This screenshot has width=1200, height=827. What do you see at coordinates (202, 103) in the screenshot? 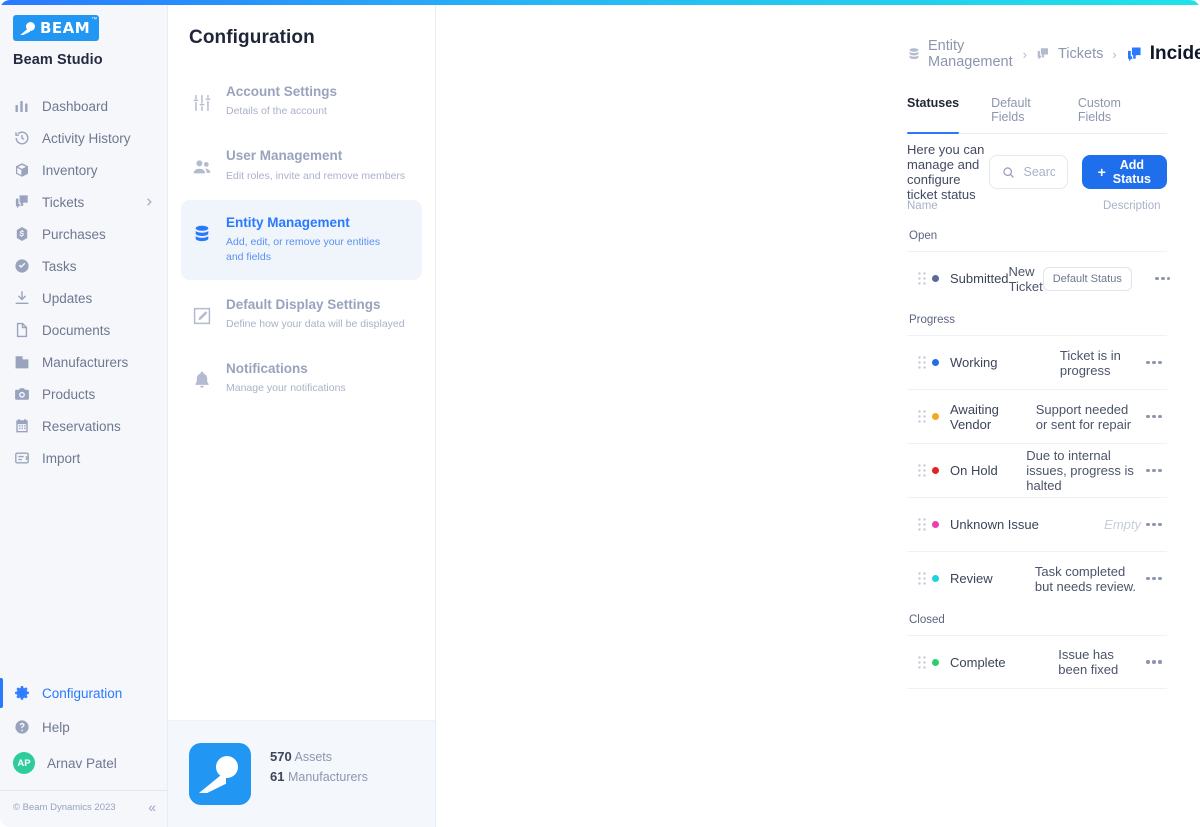
I see `sliders-icon` at bounding box center [202, 103].